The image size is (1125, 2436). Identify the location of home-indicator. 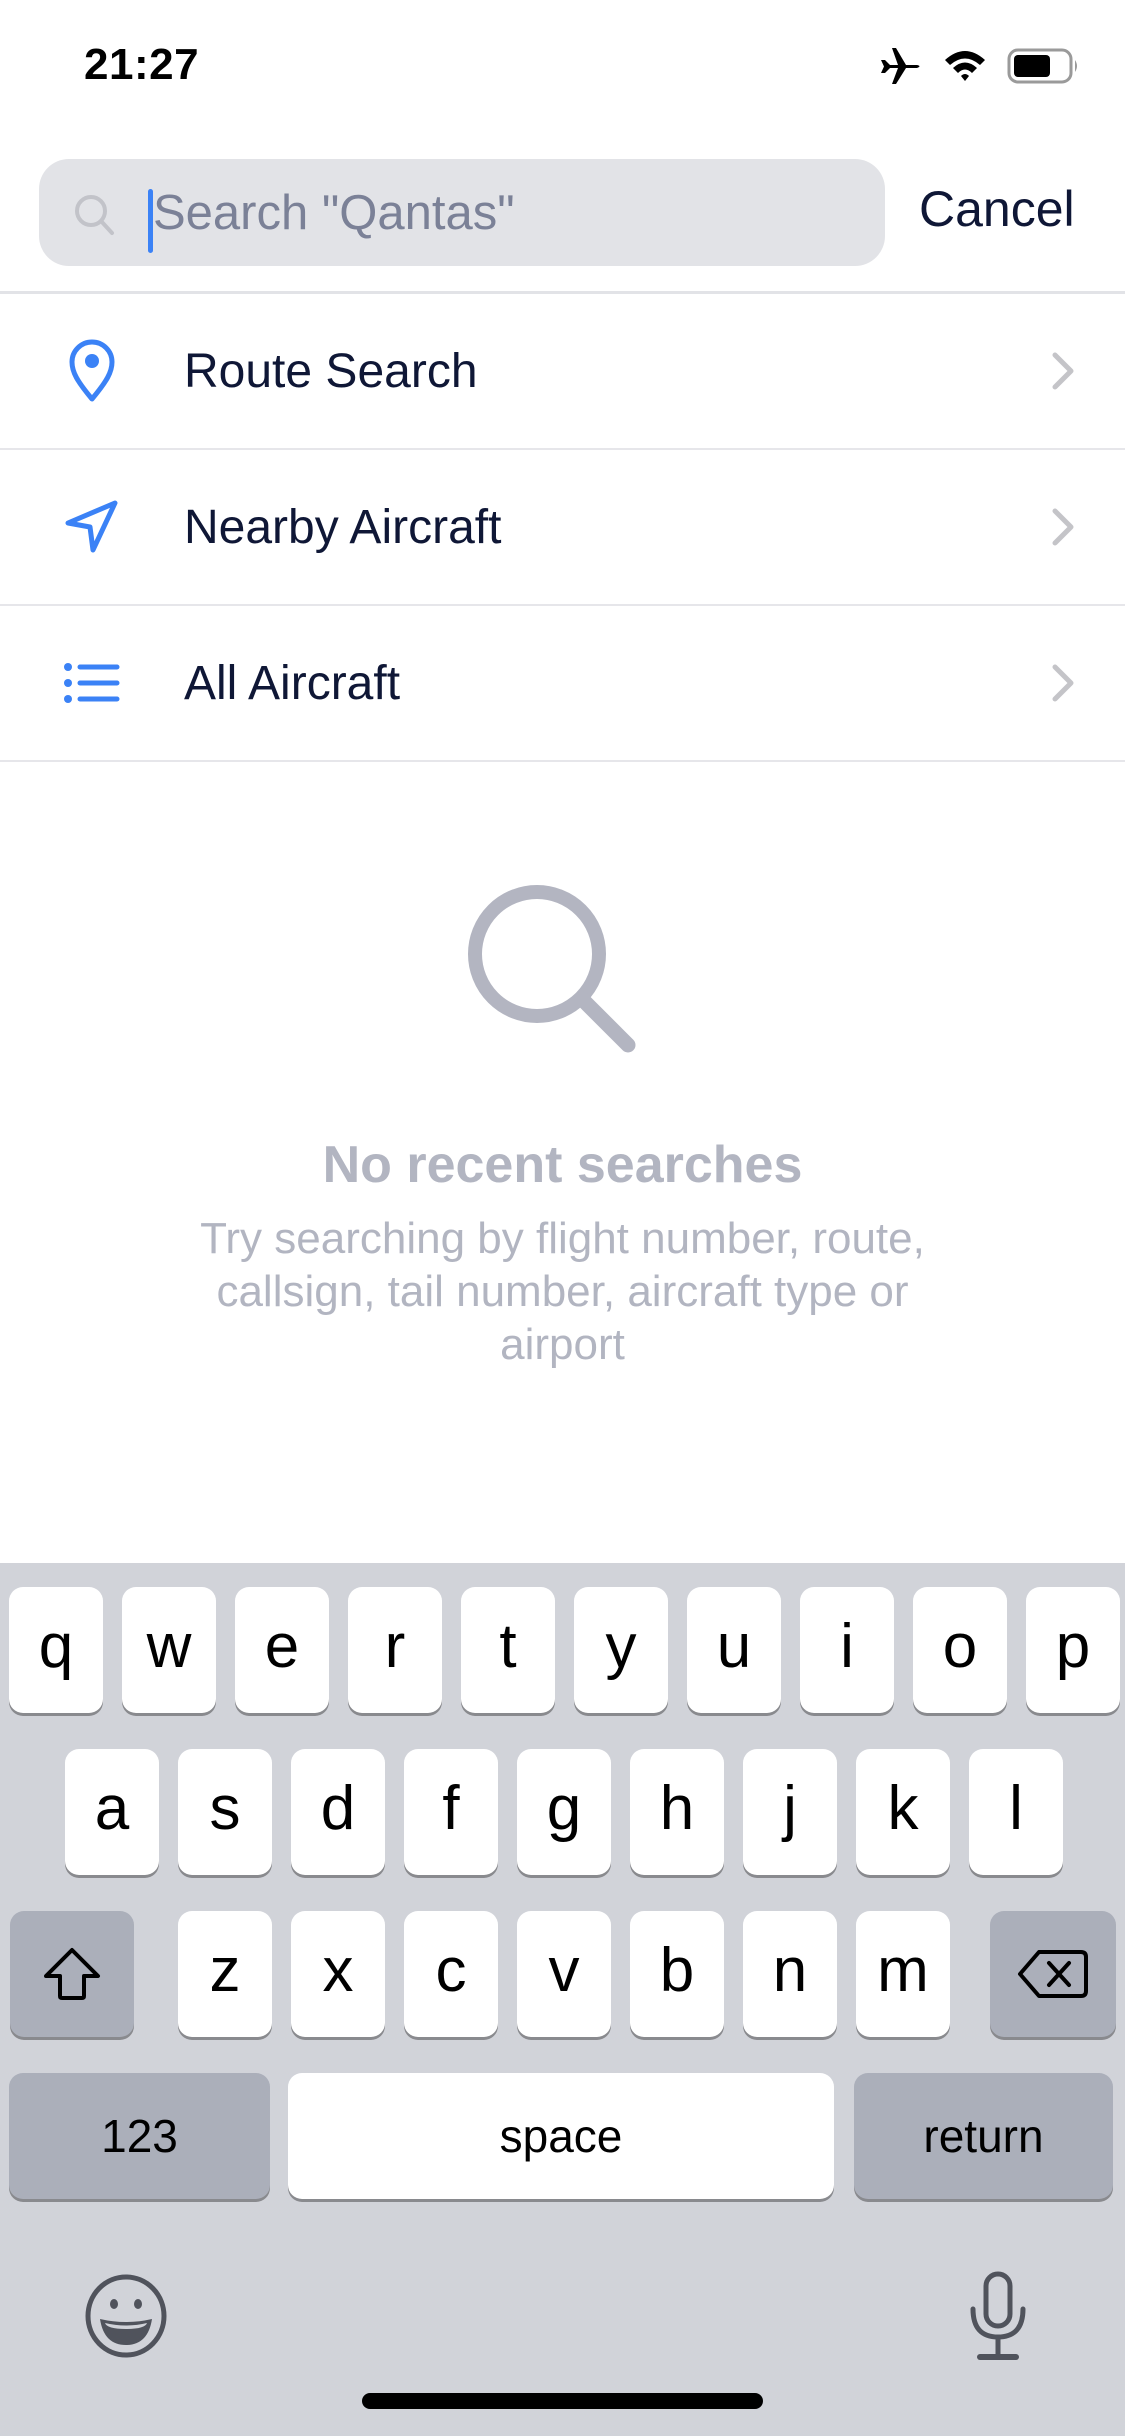
(562, 2401).